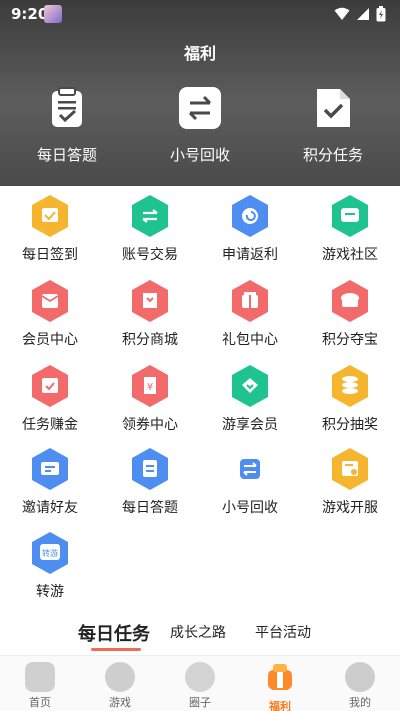  What do you see at coordinates (120, 677) in the screenshot?
I see `heart-icon` at bounding box center [120, 677].